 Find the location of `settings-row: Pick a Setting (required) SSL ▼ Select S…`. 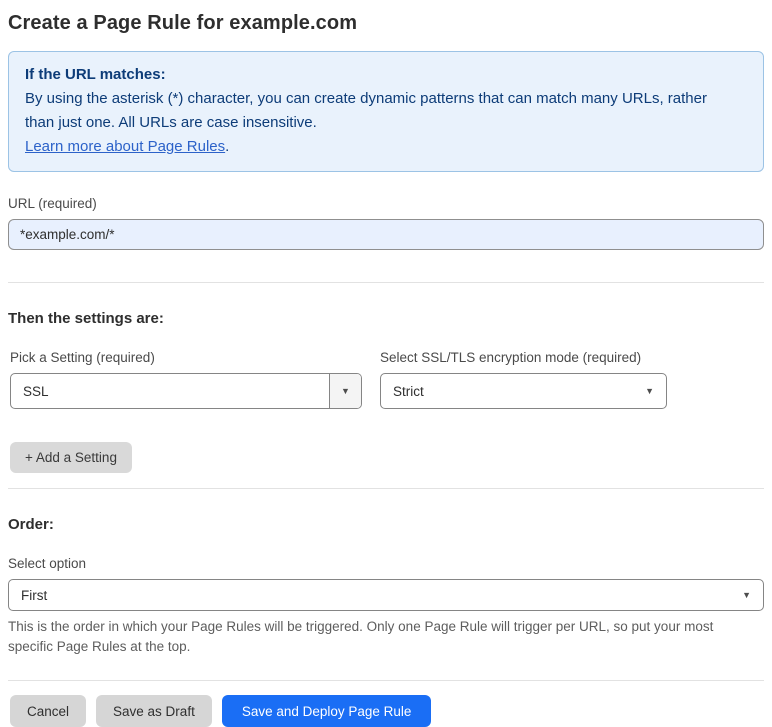

settings-row: Pick a Setting (required) SSL ▼ Select S… is located at coordinates (387, 379).